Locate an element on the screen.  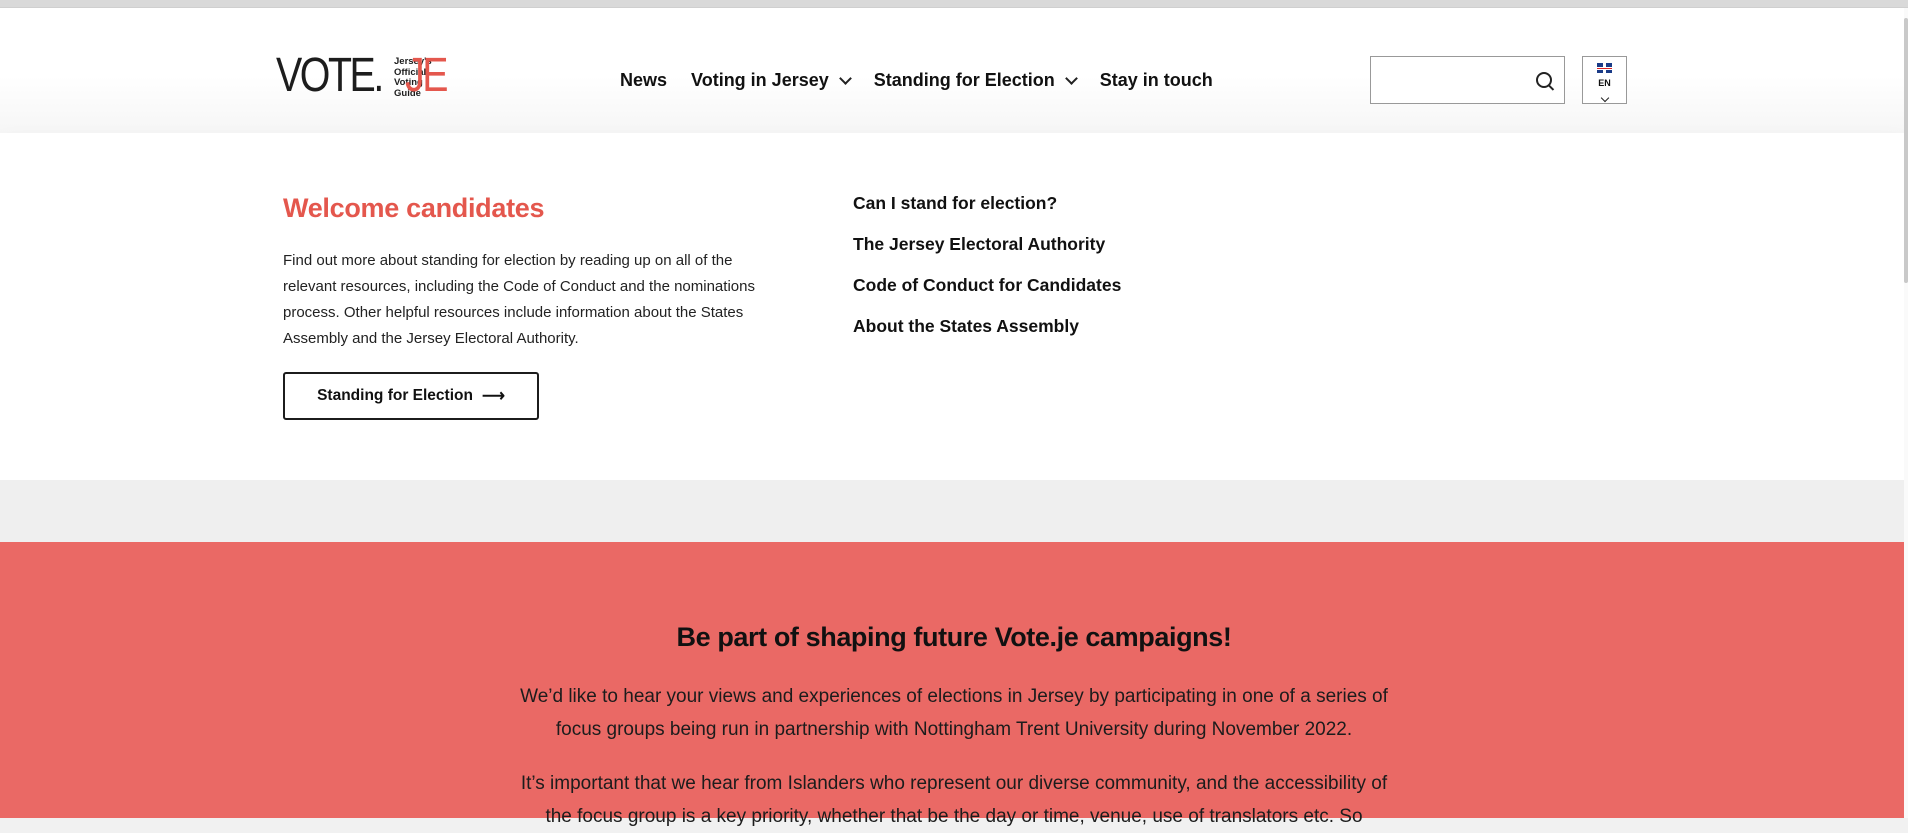
dropdown-link-can-i-stand: Can I stand for election? is located at coordinates (987, 213).